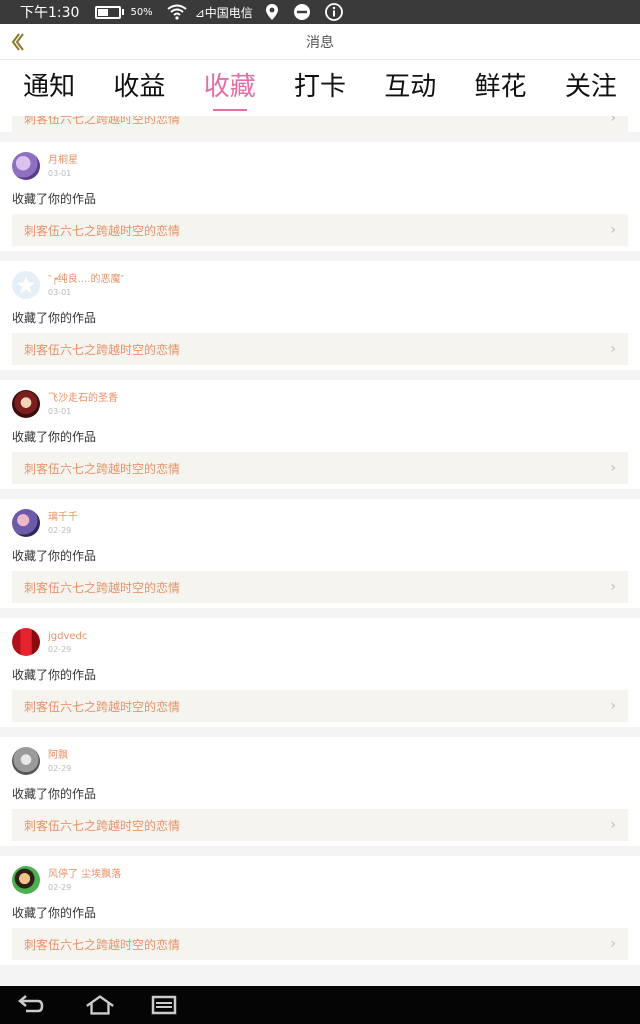 Image resolution: width=640 pixels, height=1024 pixels. I want to click on user-meta: 飞沙走石的圣香 03-01, so click(83, 404).